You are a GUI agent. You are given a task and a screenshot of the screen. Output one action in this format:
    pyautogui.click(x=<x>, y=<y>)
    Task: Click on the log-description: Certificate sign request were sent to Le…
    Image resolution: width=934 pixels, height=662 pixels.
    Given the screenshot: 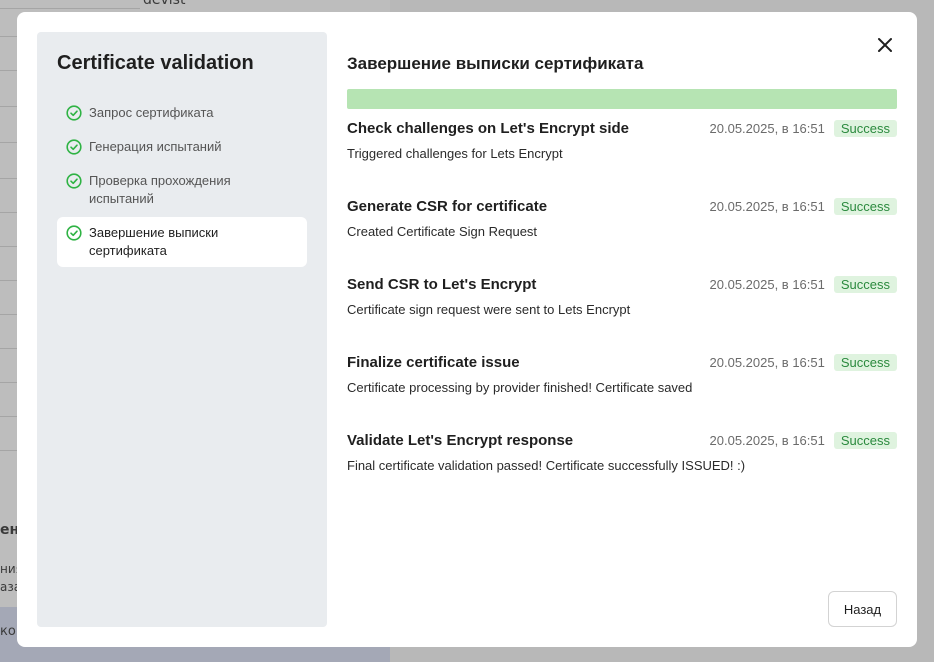 What is the action you would take?
    pyautogui.click(x=489, y=309)
    